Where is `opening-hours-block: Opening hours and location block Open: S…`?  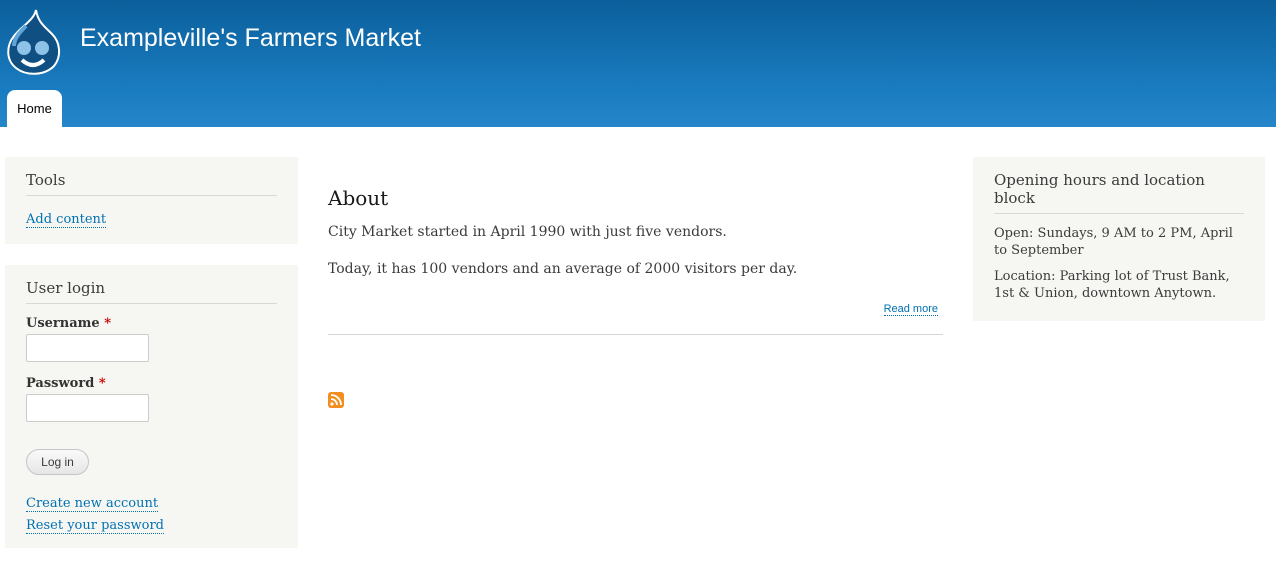 opening-hours-block: Opening hours and location block Open: S… is located at coordinates (1119, 239).